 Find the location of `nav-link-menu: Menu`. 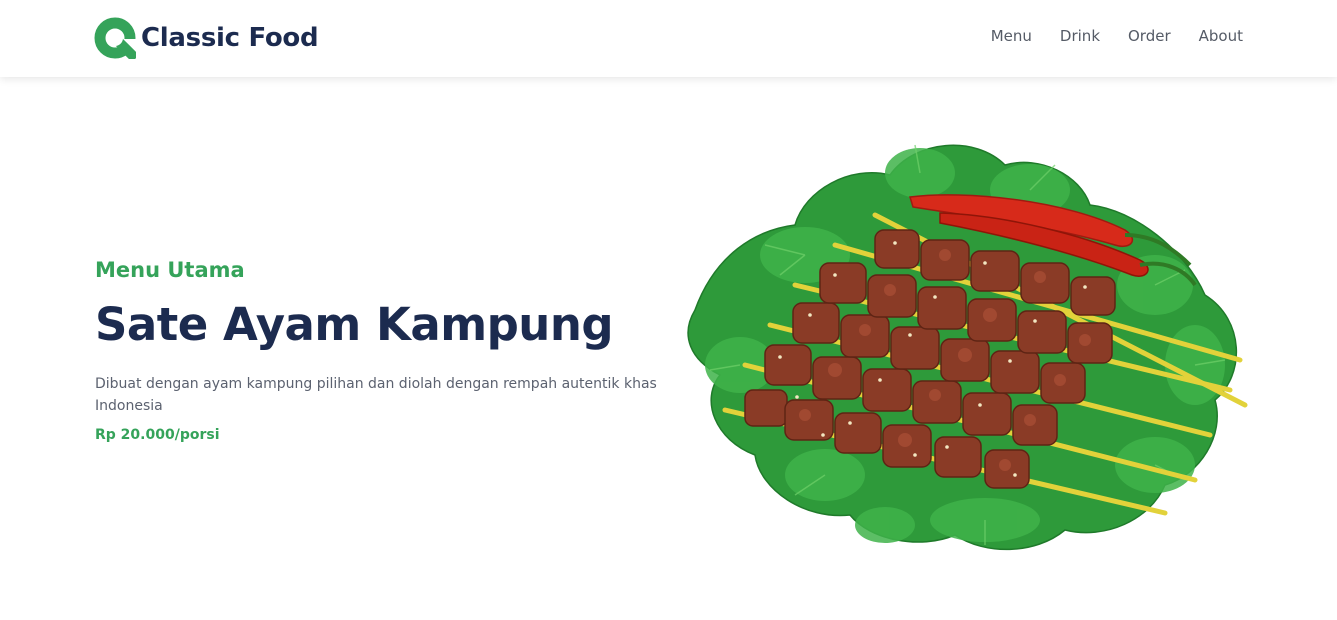

nav-link-menu: Menu is located at coordinates (1011, 36).